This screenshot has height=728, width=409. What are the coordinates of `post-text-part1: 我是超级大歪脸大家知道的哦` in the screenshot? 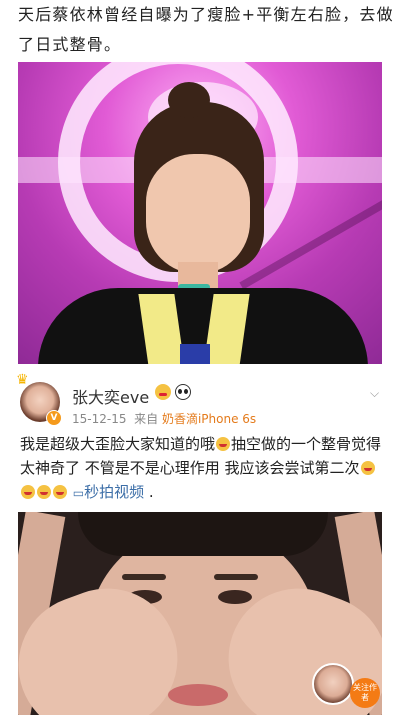 It's located at (118, 444).